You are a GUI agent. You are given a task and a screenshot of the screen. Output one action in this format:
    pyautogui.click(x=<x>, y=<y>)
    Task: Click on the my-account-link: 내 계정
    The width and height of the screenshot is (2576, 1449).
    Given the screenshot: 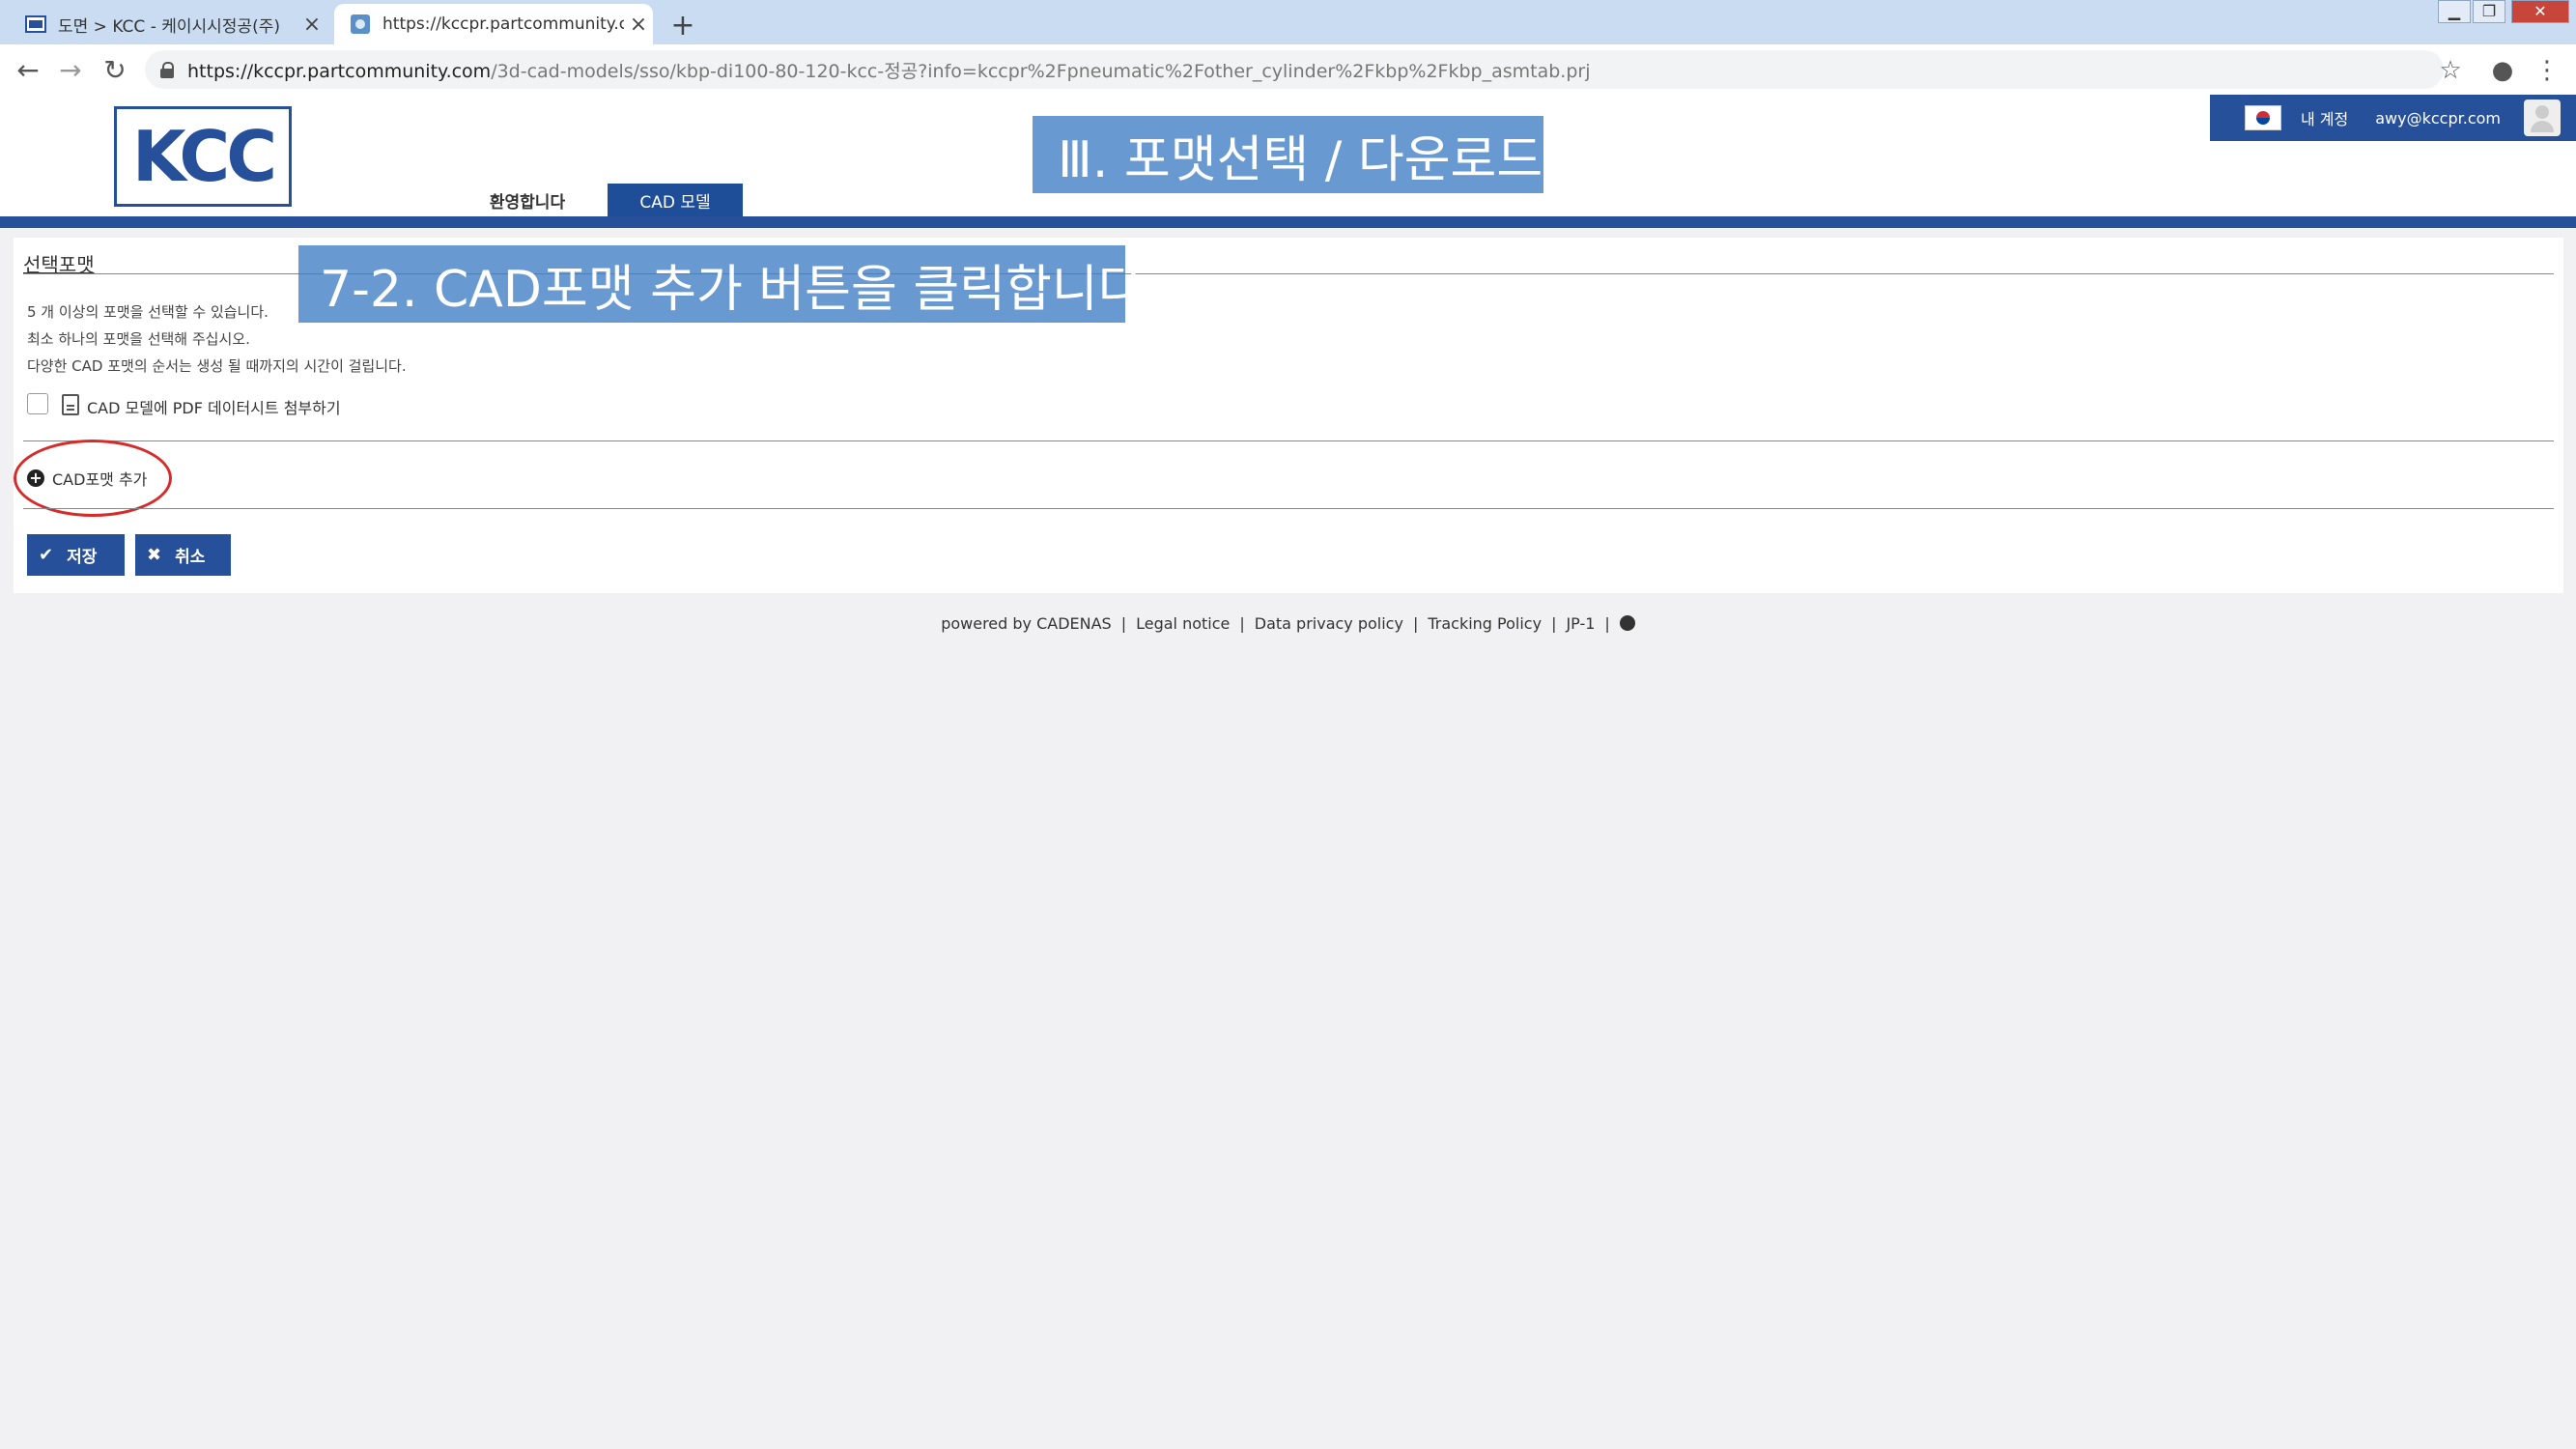 What is the action you would take?
    pyautogui.click(x=2324, y=117)
    